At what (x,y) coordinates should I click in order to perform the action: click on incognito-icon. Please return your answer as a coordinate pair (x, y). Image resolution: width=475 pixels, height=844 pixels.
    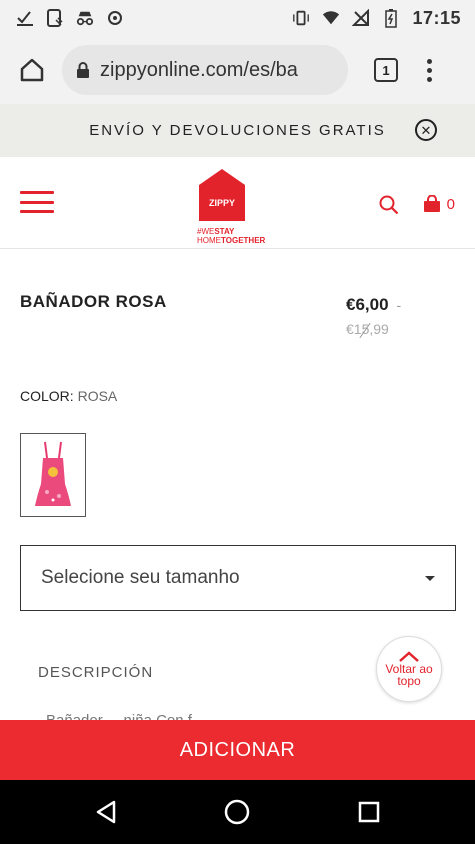
    Looking at the image, I should click on (85, 18).